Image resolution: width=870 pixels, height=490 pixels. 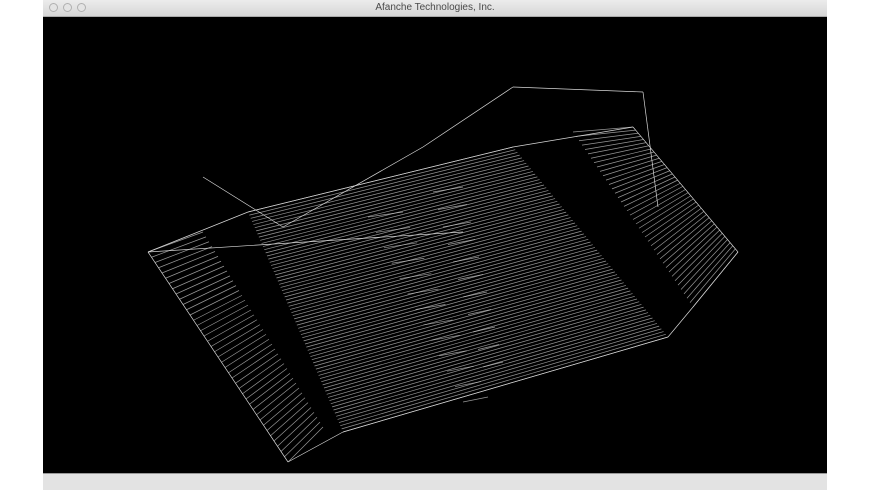 I want to click on title-bar: Afanche Technologies, Inc., so click(x=435, y=8).